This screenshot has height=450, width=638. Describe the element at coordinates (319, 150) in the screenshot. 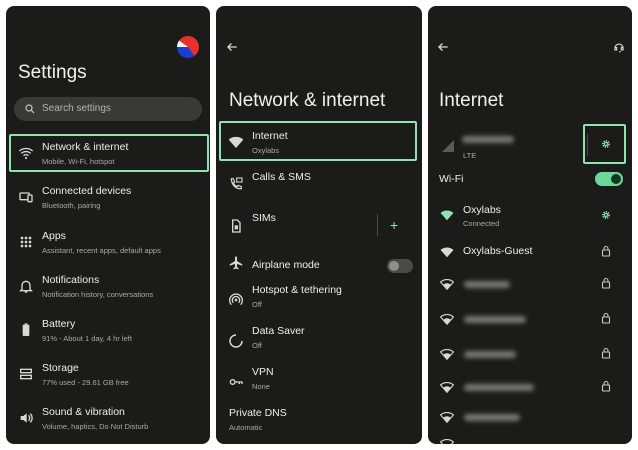

I see `network-item-internet: Internet Oxylabs` at that location.